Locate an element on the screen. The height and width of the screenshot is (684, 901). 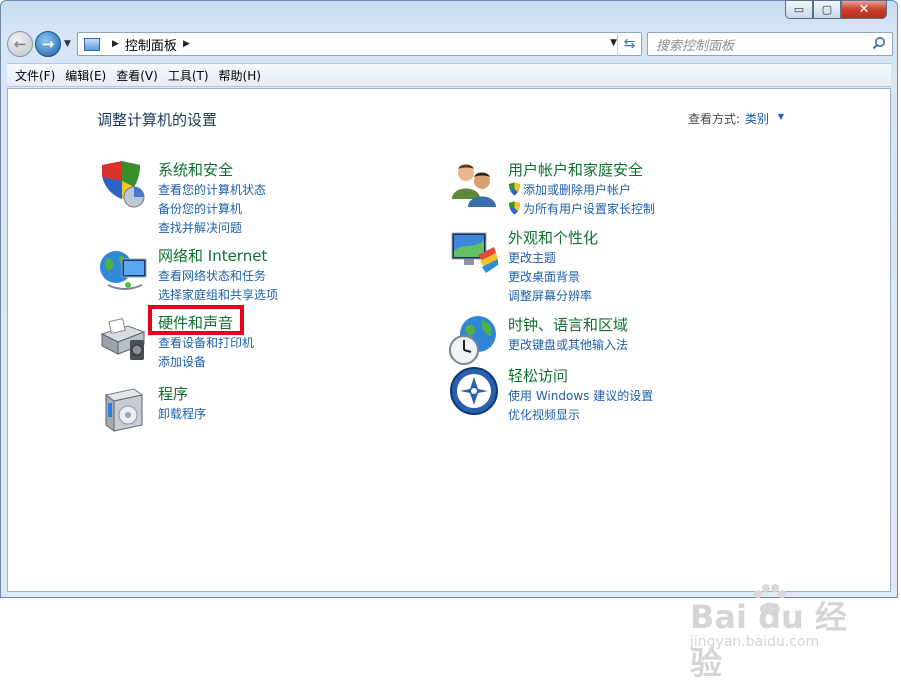
link-parental-controls: 为所有用户设置家长控制 is located at coordinates (581, 208).